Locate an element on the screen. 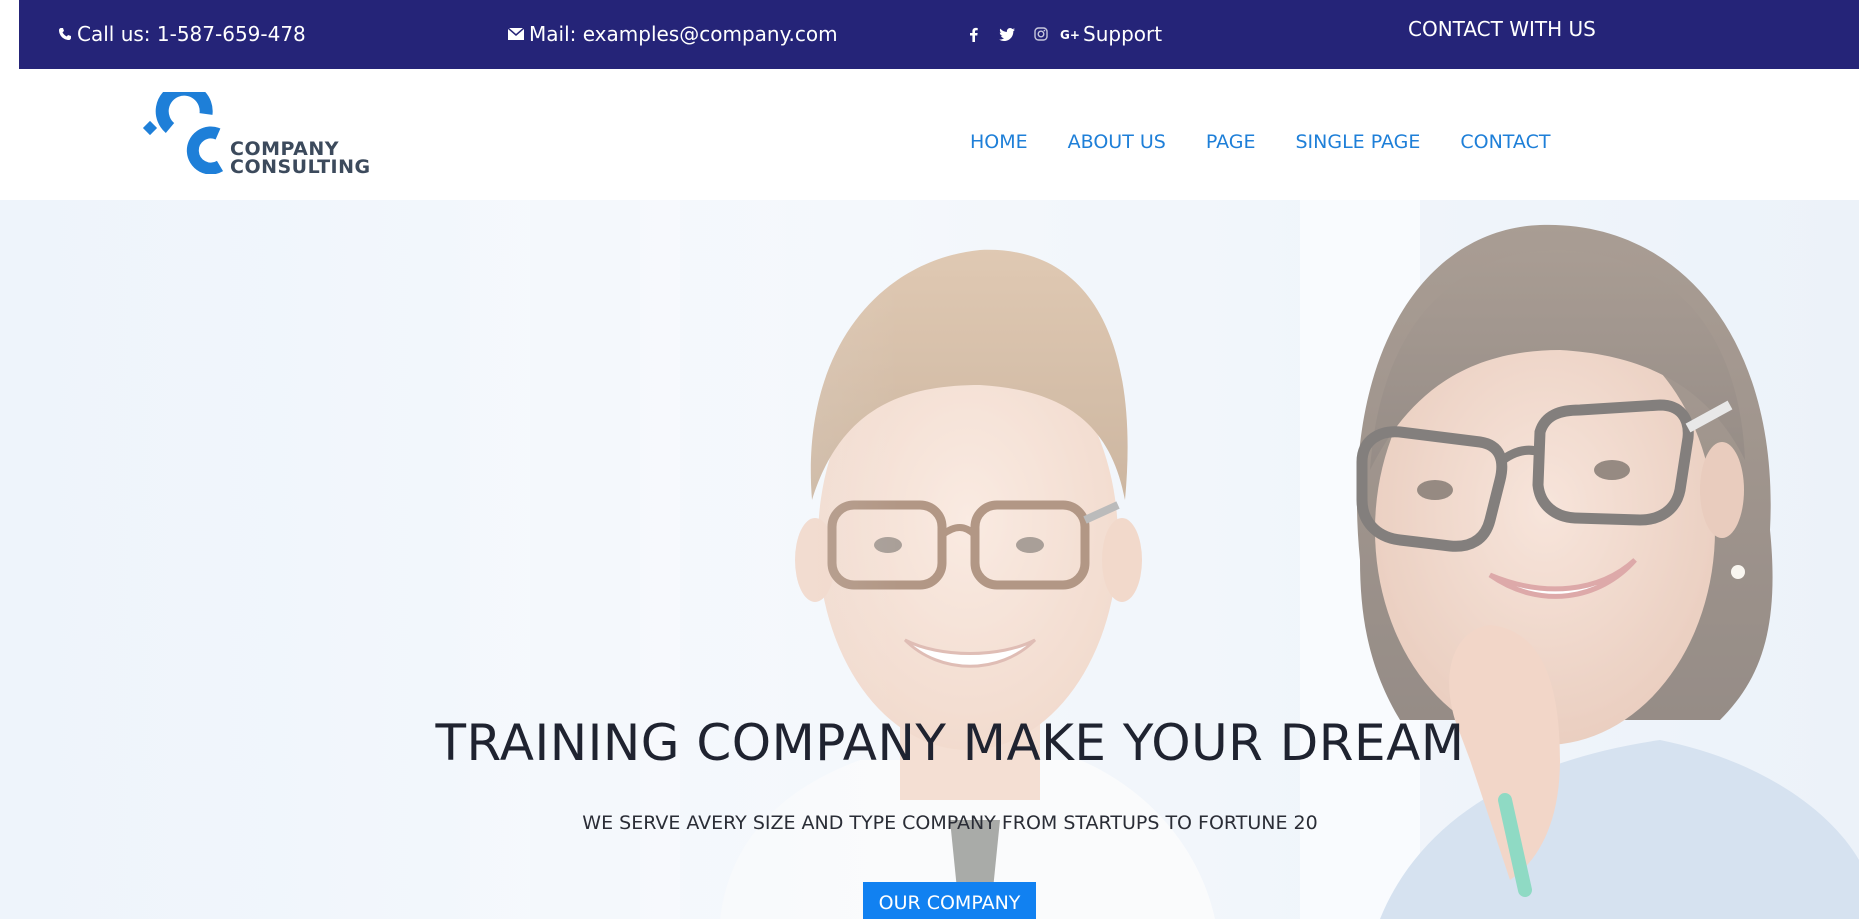 The image size is (1859, 919). phone-contact: Call us: 1-587-659-478 is located at coordinates (182, 34).